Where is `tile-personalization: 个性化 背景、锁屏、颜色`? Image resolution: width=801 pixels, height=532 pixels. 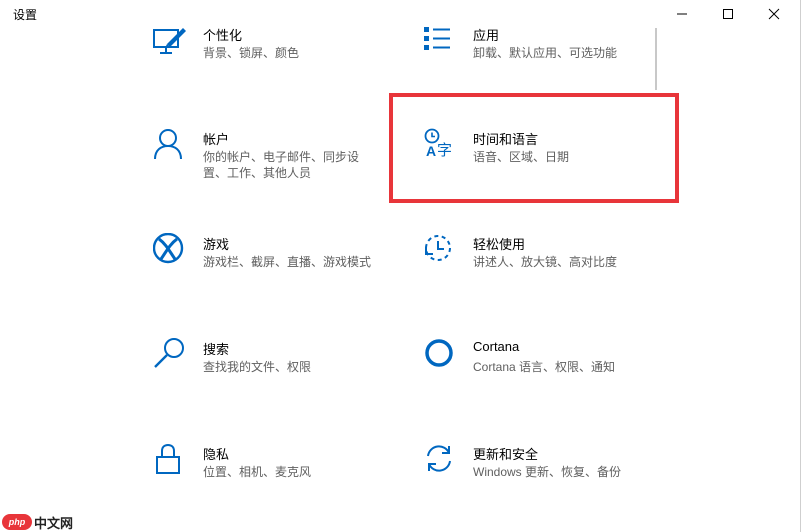
tile-personalization: 个性化 背景、锁屏、颜色 is located at coordinates (278, 54).